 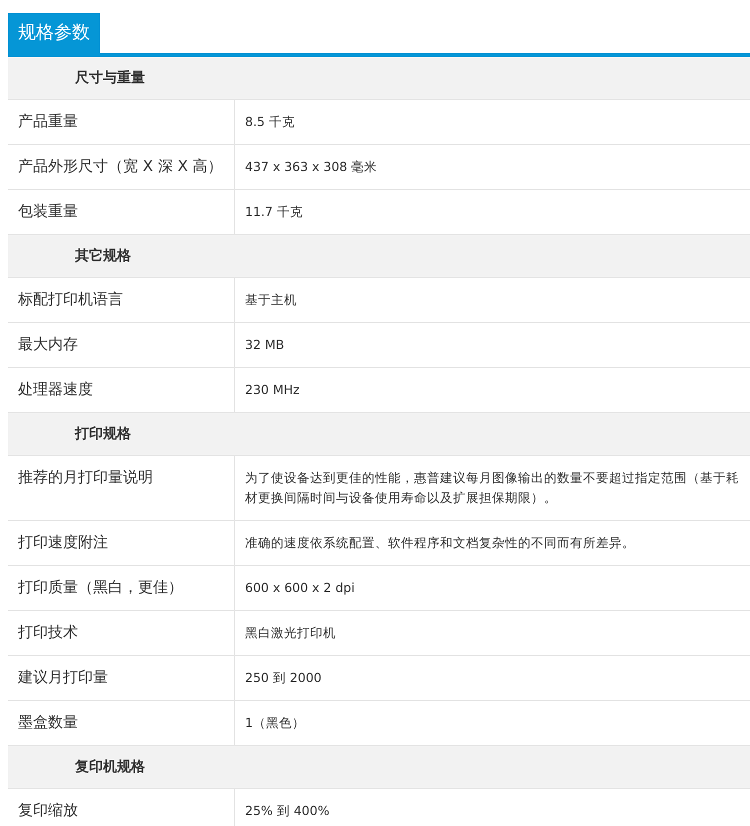 What do you see at coordinates (121, 723) in the screenshot?
I see `spec-label: 墨盒数量` at bounding box center [121, 723].